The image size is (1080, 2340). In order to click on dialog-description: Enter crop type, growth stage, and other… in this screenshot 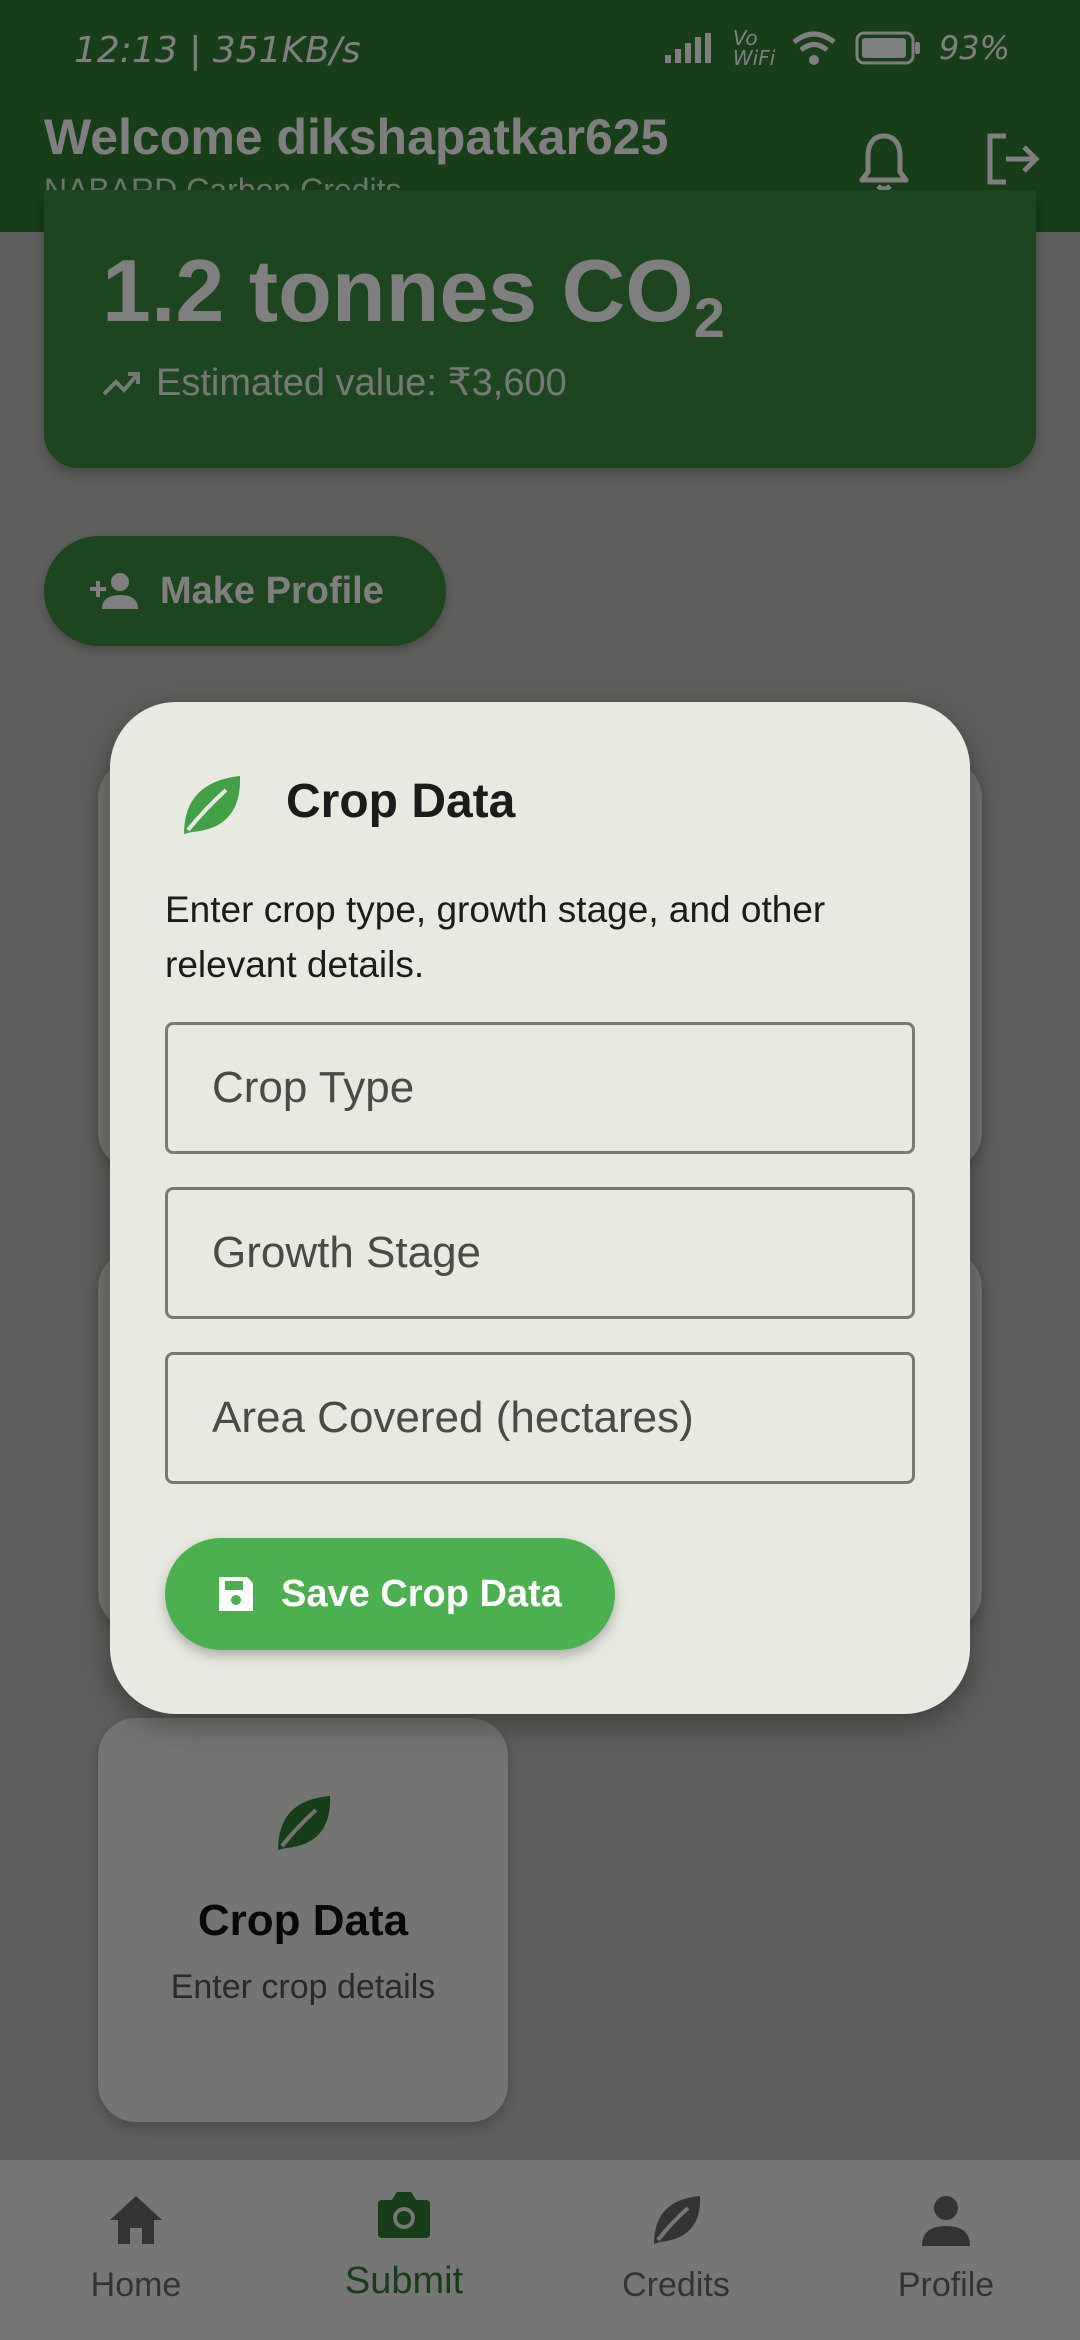, I will do `click(495, 937)`.